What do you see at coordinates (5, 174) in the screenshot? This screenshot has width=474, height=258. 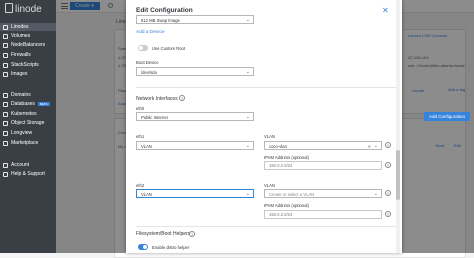 I see `help-icon` at bounding box center [5, 174].